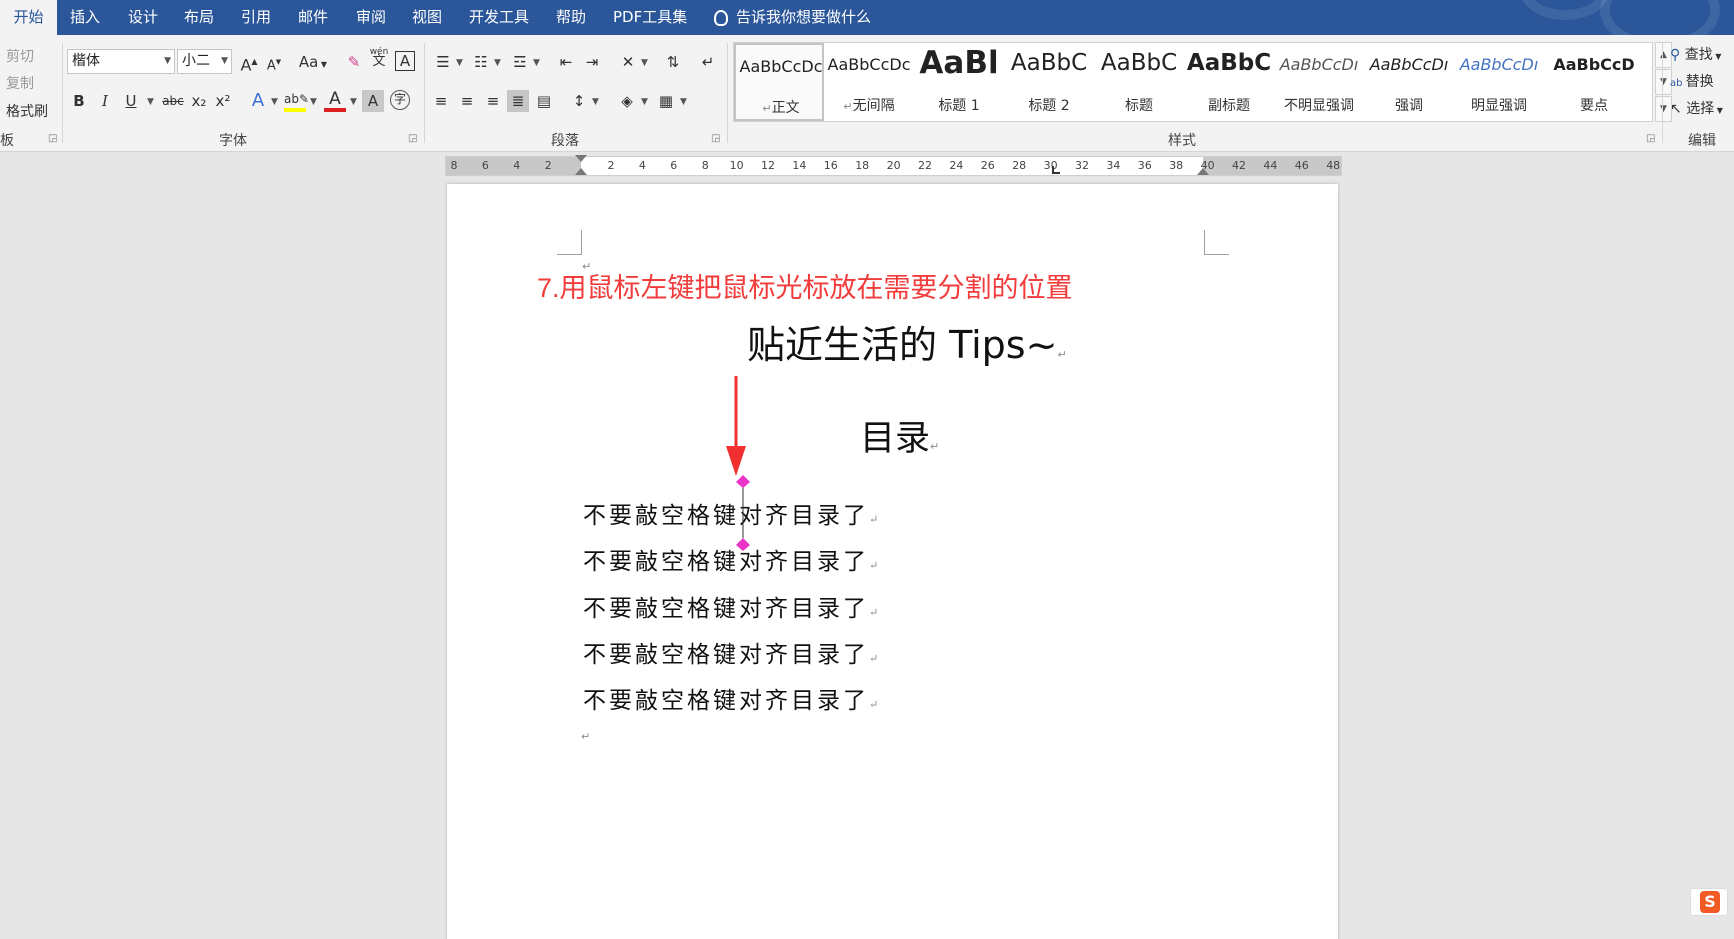 The height and width of the screenshot is (939, 1734). I want to click on character-shading-button: A, so click(373, 101).